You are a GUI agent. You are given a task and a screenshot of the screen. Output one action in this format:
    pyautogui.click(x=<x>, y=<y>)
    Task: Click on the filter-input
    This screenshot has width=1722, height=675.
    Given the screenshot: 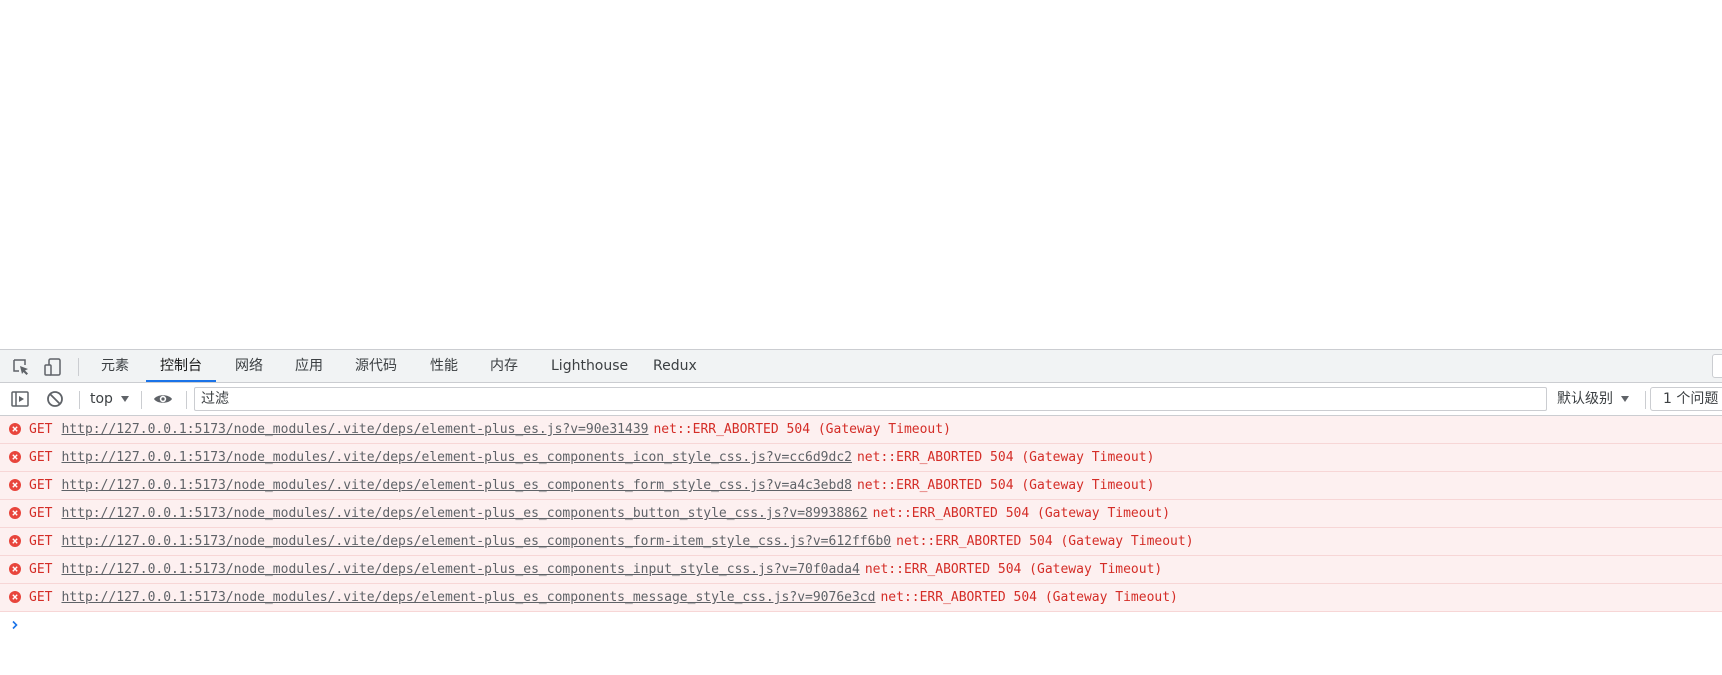 What is the action you would take?
    pyautogui.click(x=870, y=399)
    